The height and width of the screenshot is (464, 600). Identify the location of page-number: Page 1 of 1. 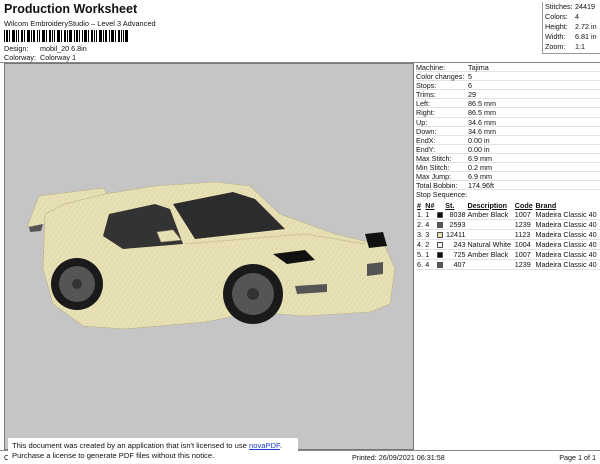
(577, 457).